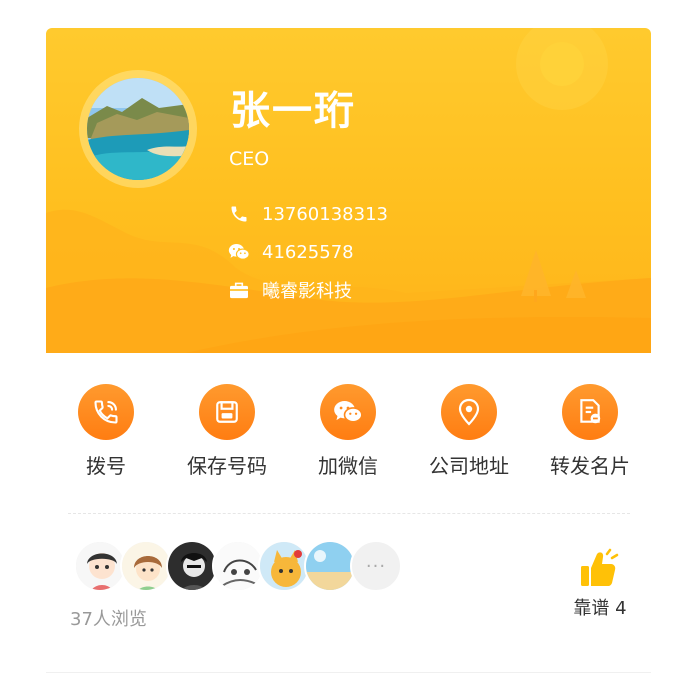 Image resolution: width=700 pixels, height=700 pixels. I want to click on add-wechat-button: 加微信, so click(348, 431).